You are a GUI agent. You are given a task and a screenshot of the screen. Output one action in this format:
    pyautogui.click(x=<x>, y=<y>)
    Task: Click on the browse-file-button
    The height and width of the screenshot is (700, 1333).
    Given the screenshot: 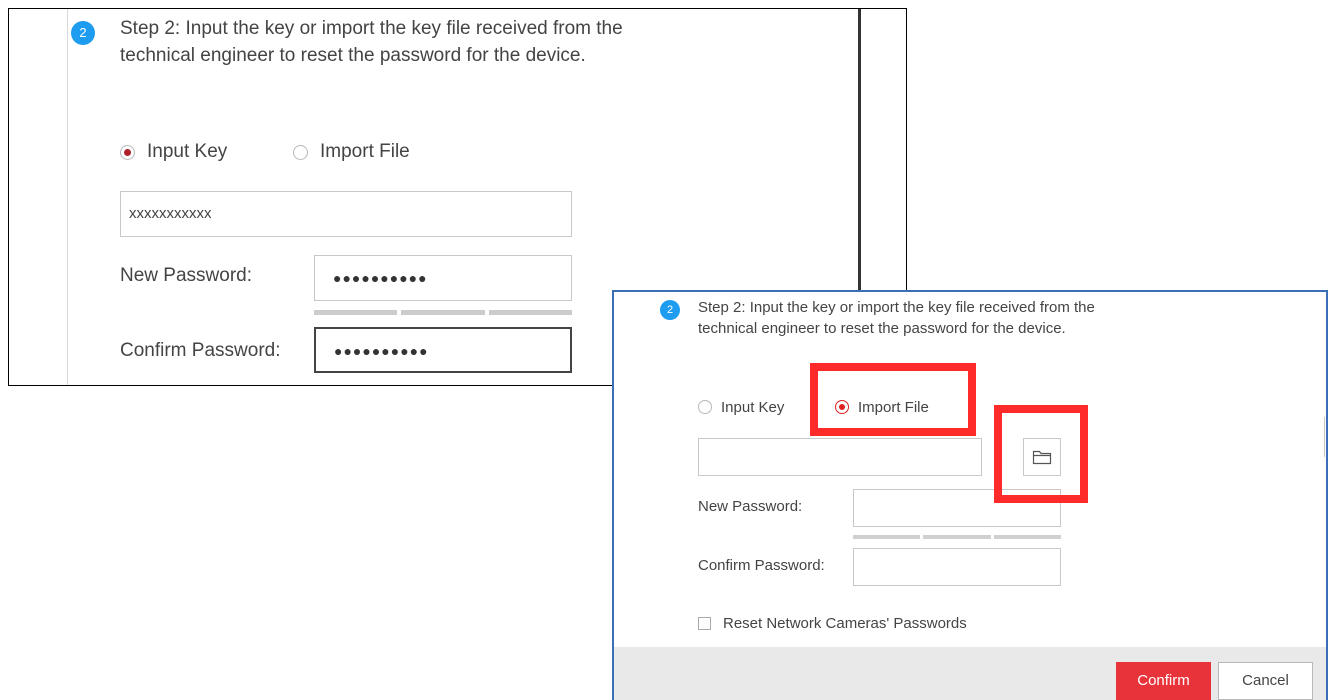 What is the action you would take?
    pyautogui.click(x=1042, y=457)
    